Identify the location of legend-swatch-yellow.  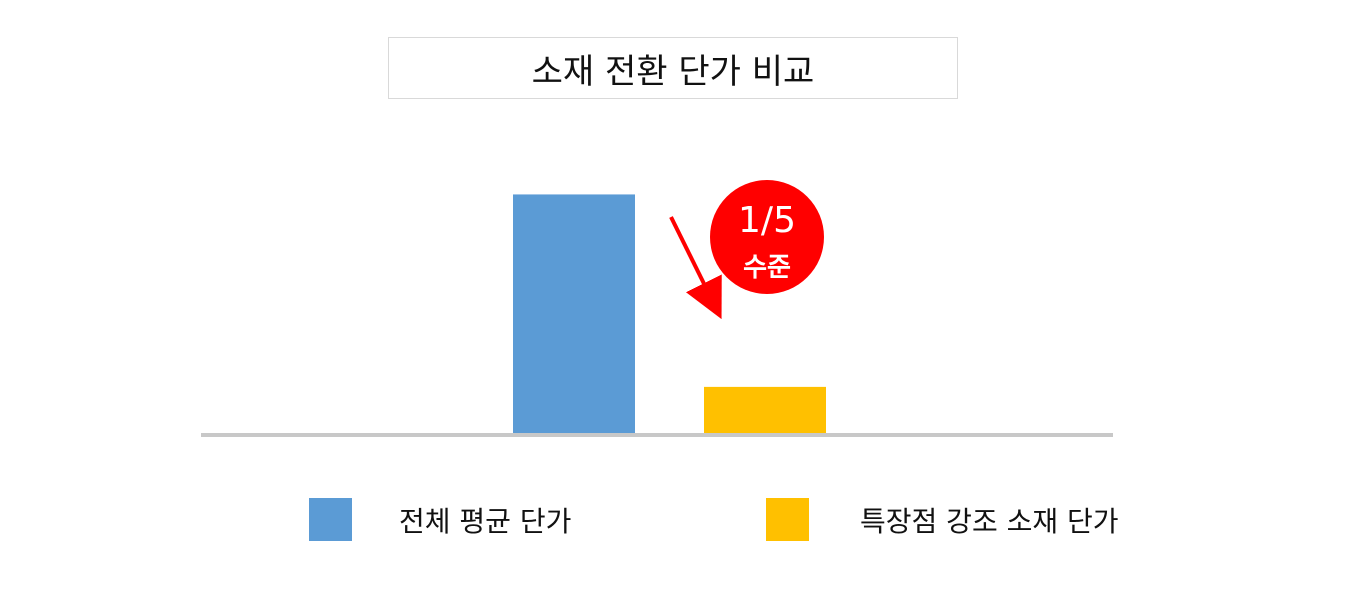
(787, 519).